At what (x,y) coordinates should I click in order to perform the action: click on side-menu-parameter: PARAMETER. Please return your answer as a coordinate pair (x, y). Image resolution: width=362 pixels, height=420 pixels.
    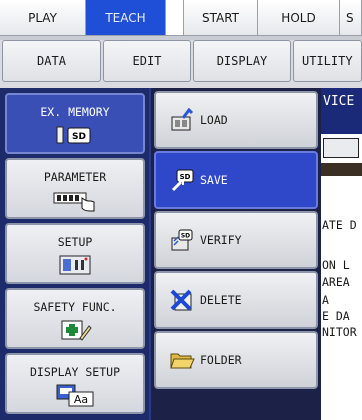
    Looking at the image, I should click on (75, 188).